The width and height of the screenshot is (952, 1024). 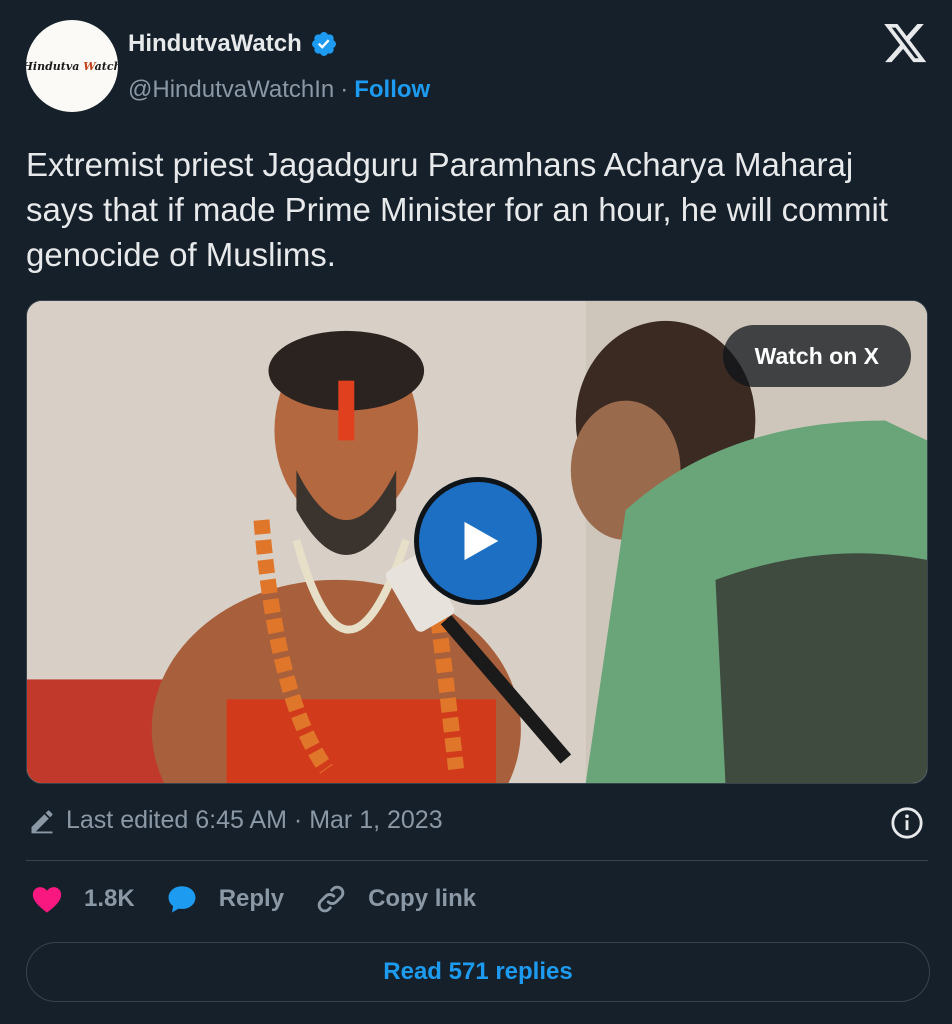 What do you see at coordinates (323, 44) in the screenshot?
I see `verified-badge-icon` at bounding box center [323, 44].